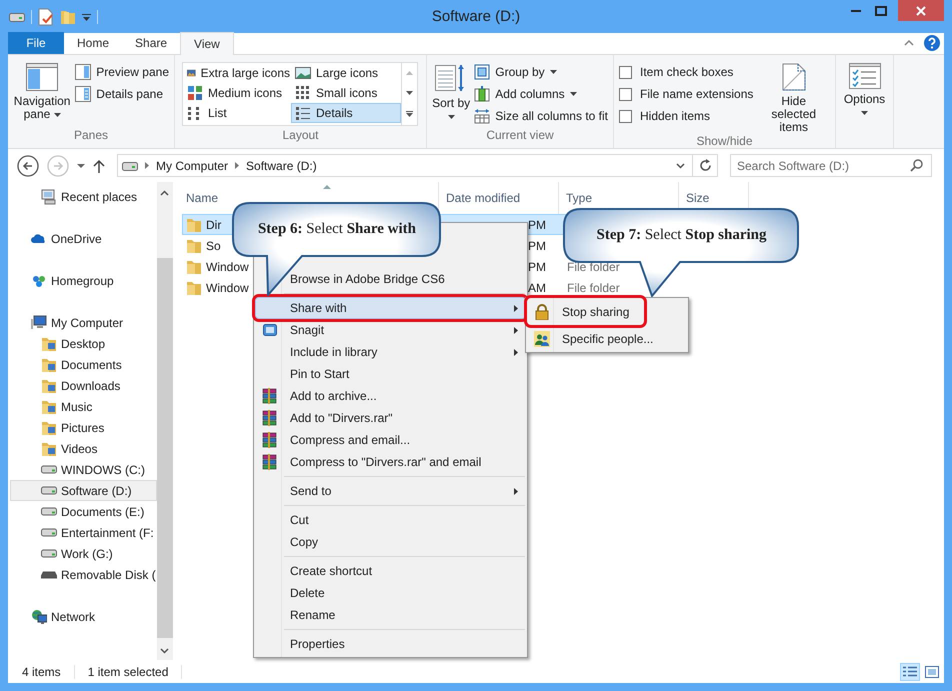  I want to click on column-header: Date modified, so click(483, 198).